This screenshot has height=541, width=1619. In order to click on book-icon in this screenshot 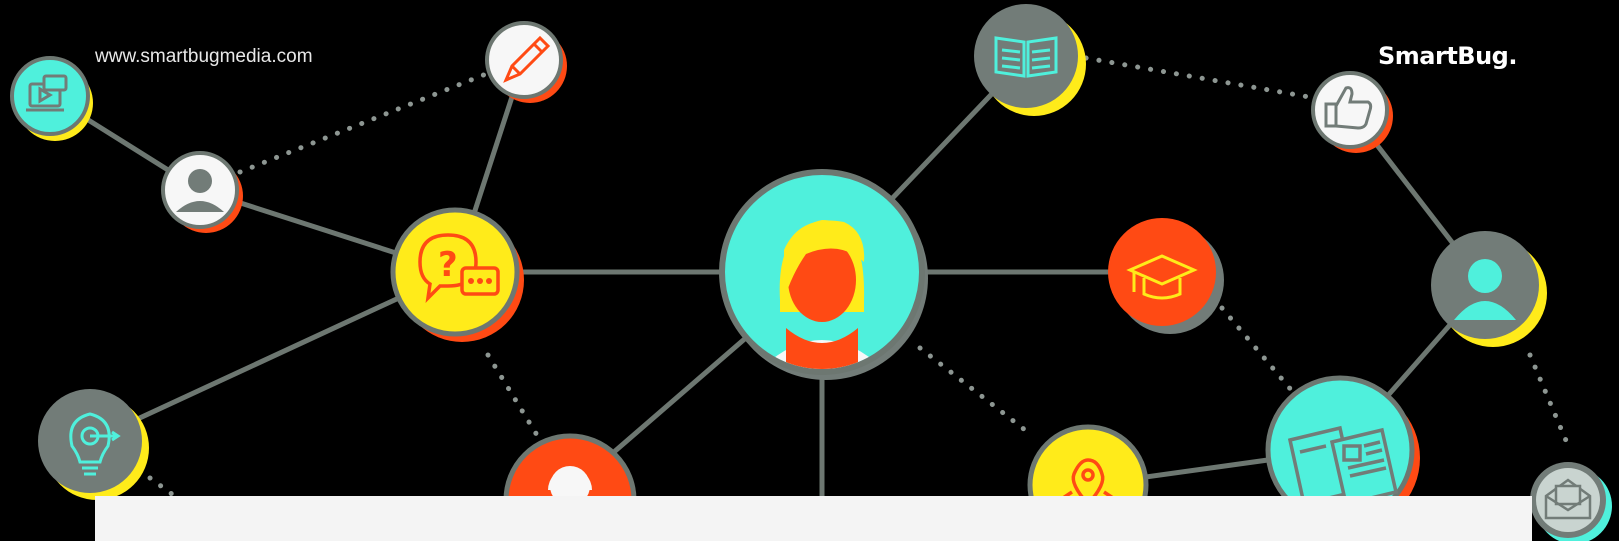, I will do `click(1030, 60)`.